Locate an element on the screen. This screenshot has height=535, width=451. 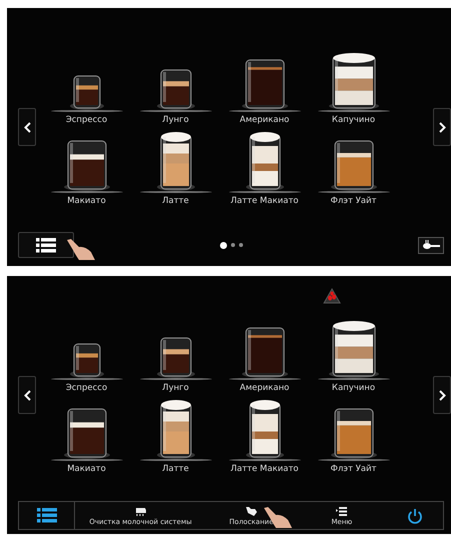
list-button is located at coordinates (46, 245).